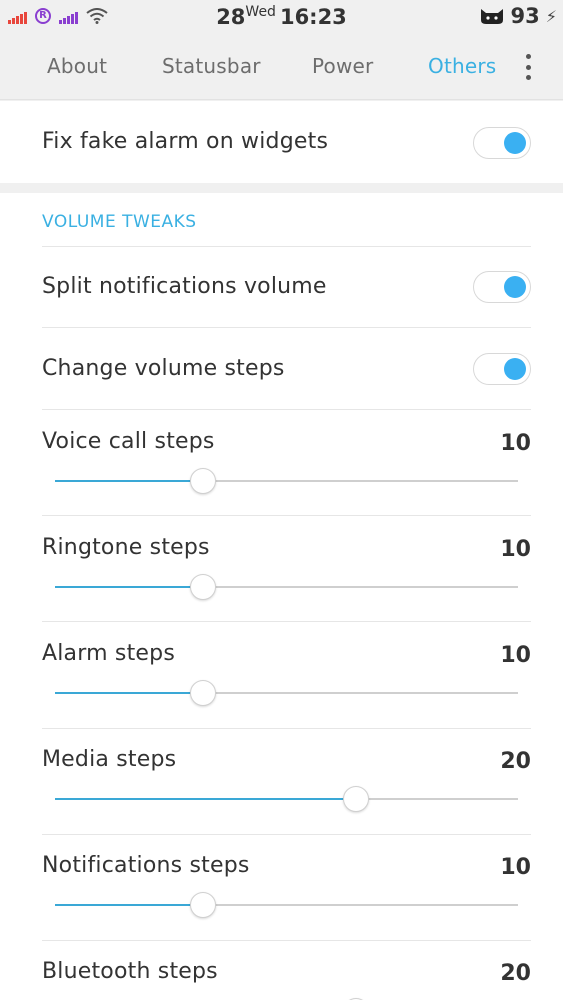  Describe the element at coordinates (260, 12) in the screenshot. I see `weekday: Wed` at that location.